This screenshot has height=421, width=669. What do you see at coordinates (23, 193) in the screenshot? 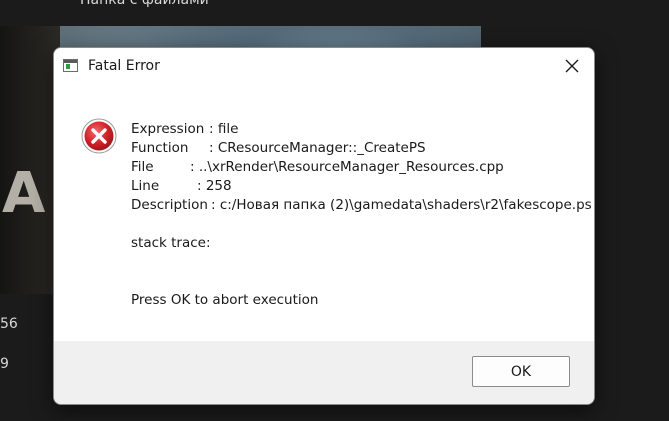
I see `poster-title-letters: А` at bounding box center [23, 193].